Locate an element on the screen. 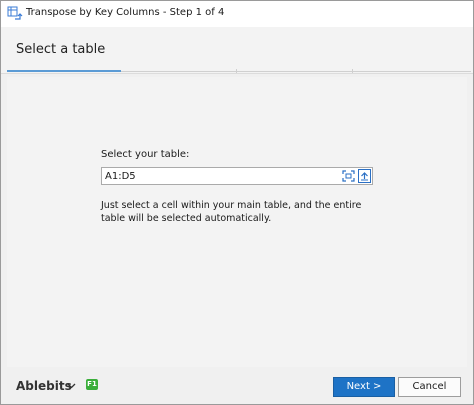 The image size is (474, 405). table-field-label: Select your table: is located at coordinates (145, 154).